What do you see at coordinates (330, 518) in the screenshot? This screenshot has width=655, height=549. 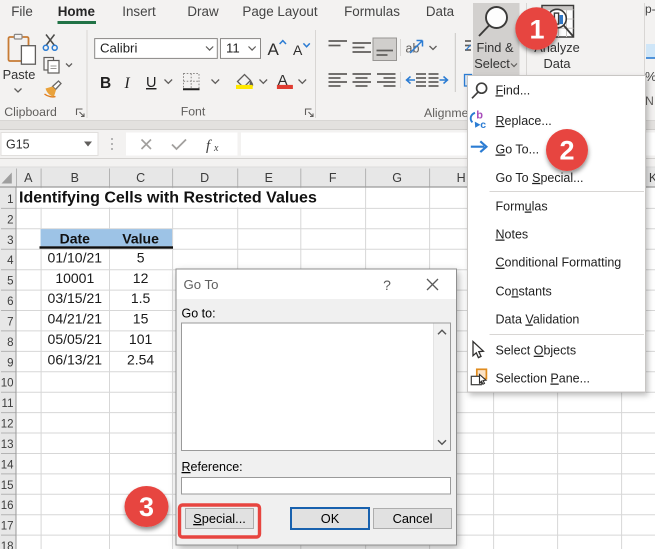 I see `svg-text: OK` at bounding box center [330, 518].